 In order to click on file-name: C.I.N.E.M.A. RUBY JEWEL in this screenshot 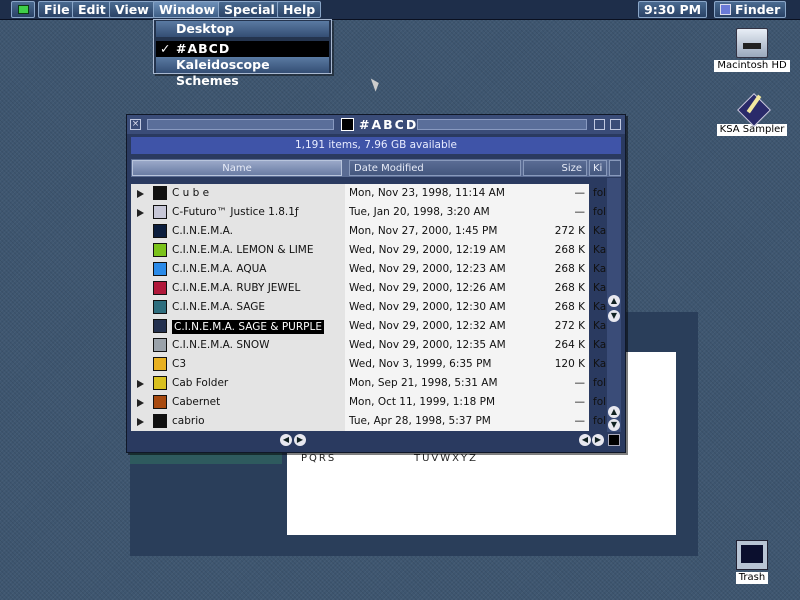, I will do `click(236, 288)`.